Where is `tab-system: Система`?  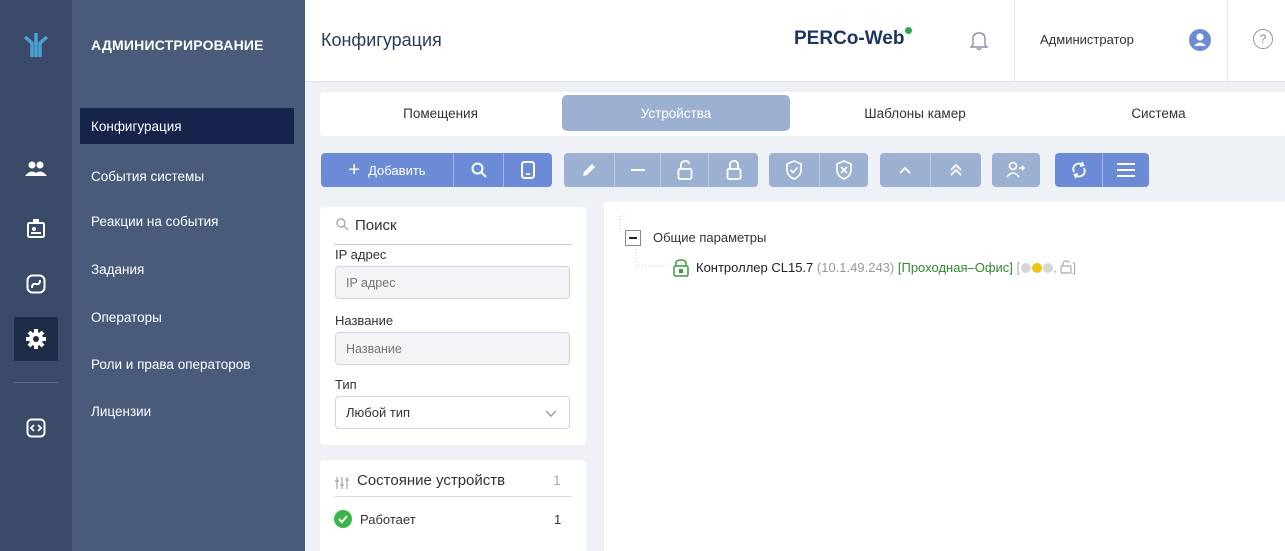 tab-system: Система is located at coordinates (1158, 113).